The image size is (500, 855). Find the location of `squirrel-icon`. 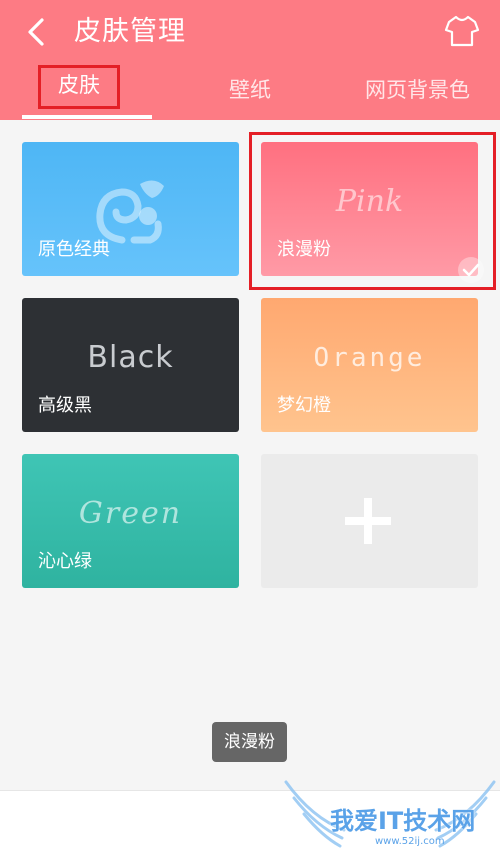

squirrel-icon is located at coordinates (130, 212).